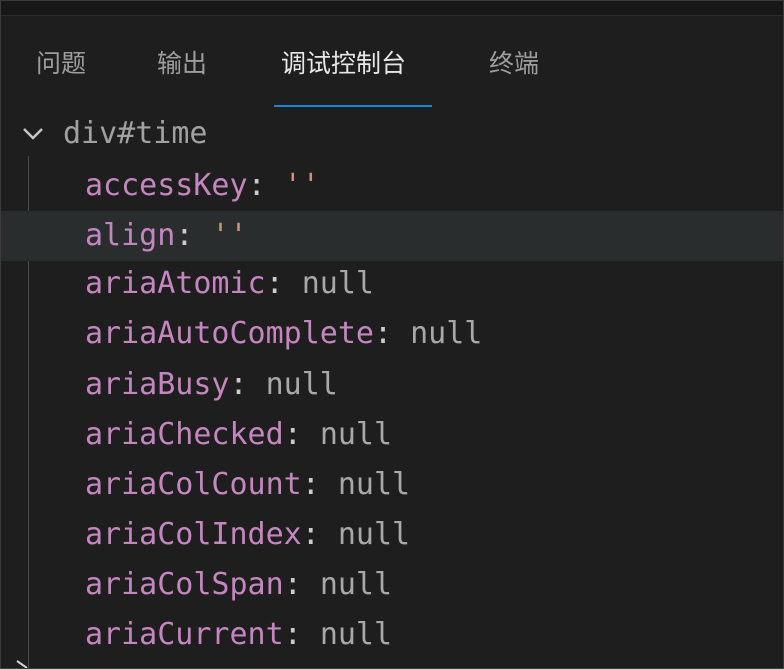 This screenshot has height=669, width=784. What do you see at coordinates (392, 132) in the screenshot?
I see `tree-root-row: div#time` at bounding box center [392, 132].